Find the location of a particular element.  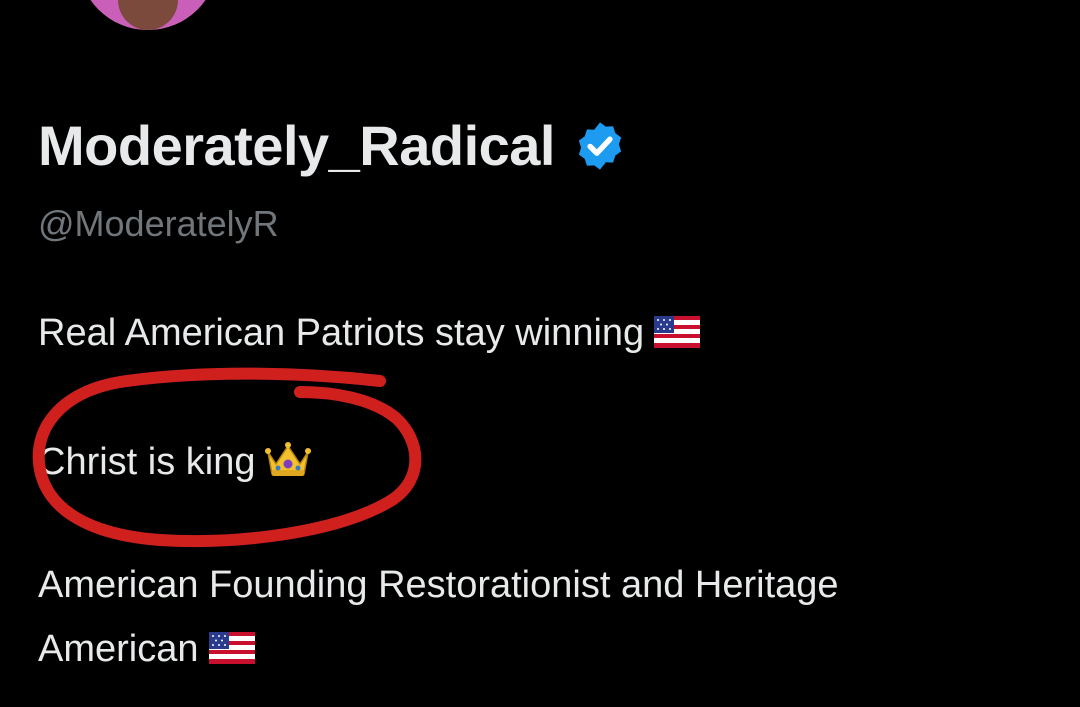

user-handle: @ModeratelyR is located at coordinates (158, 223).